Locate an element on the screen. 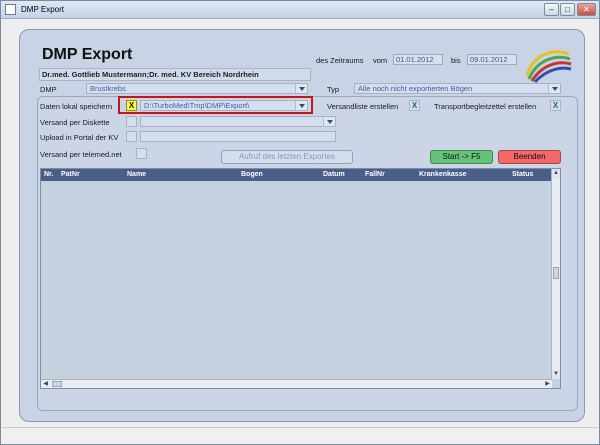 This screenshot has width=600, height=445. versandliste-label: Versandliste erstellen is located at coordinates (363, 106).